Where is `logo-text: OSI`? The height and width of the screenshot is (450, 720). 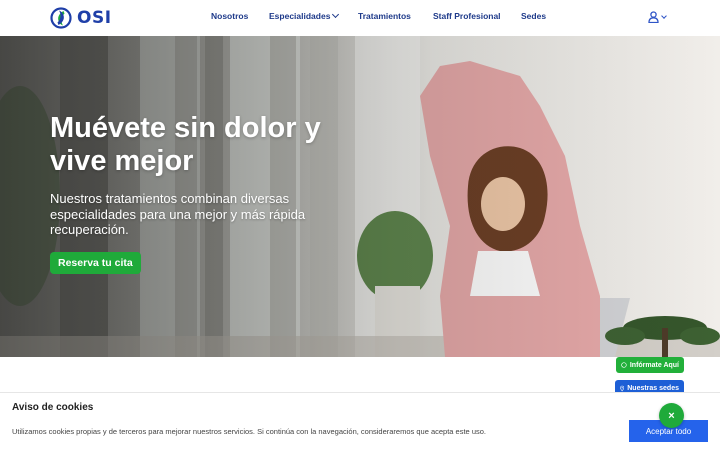 logo-text: OSI is located at coordinates (94, 18).